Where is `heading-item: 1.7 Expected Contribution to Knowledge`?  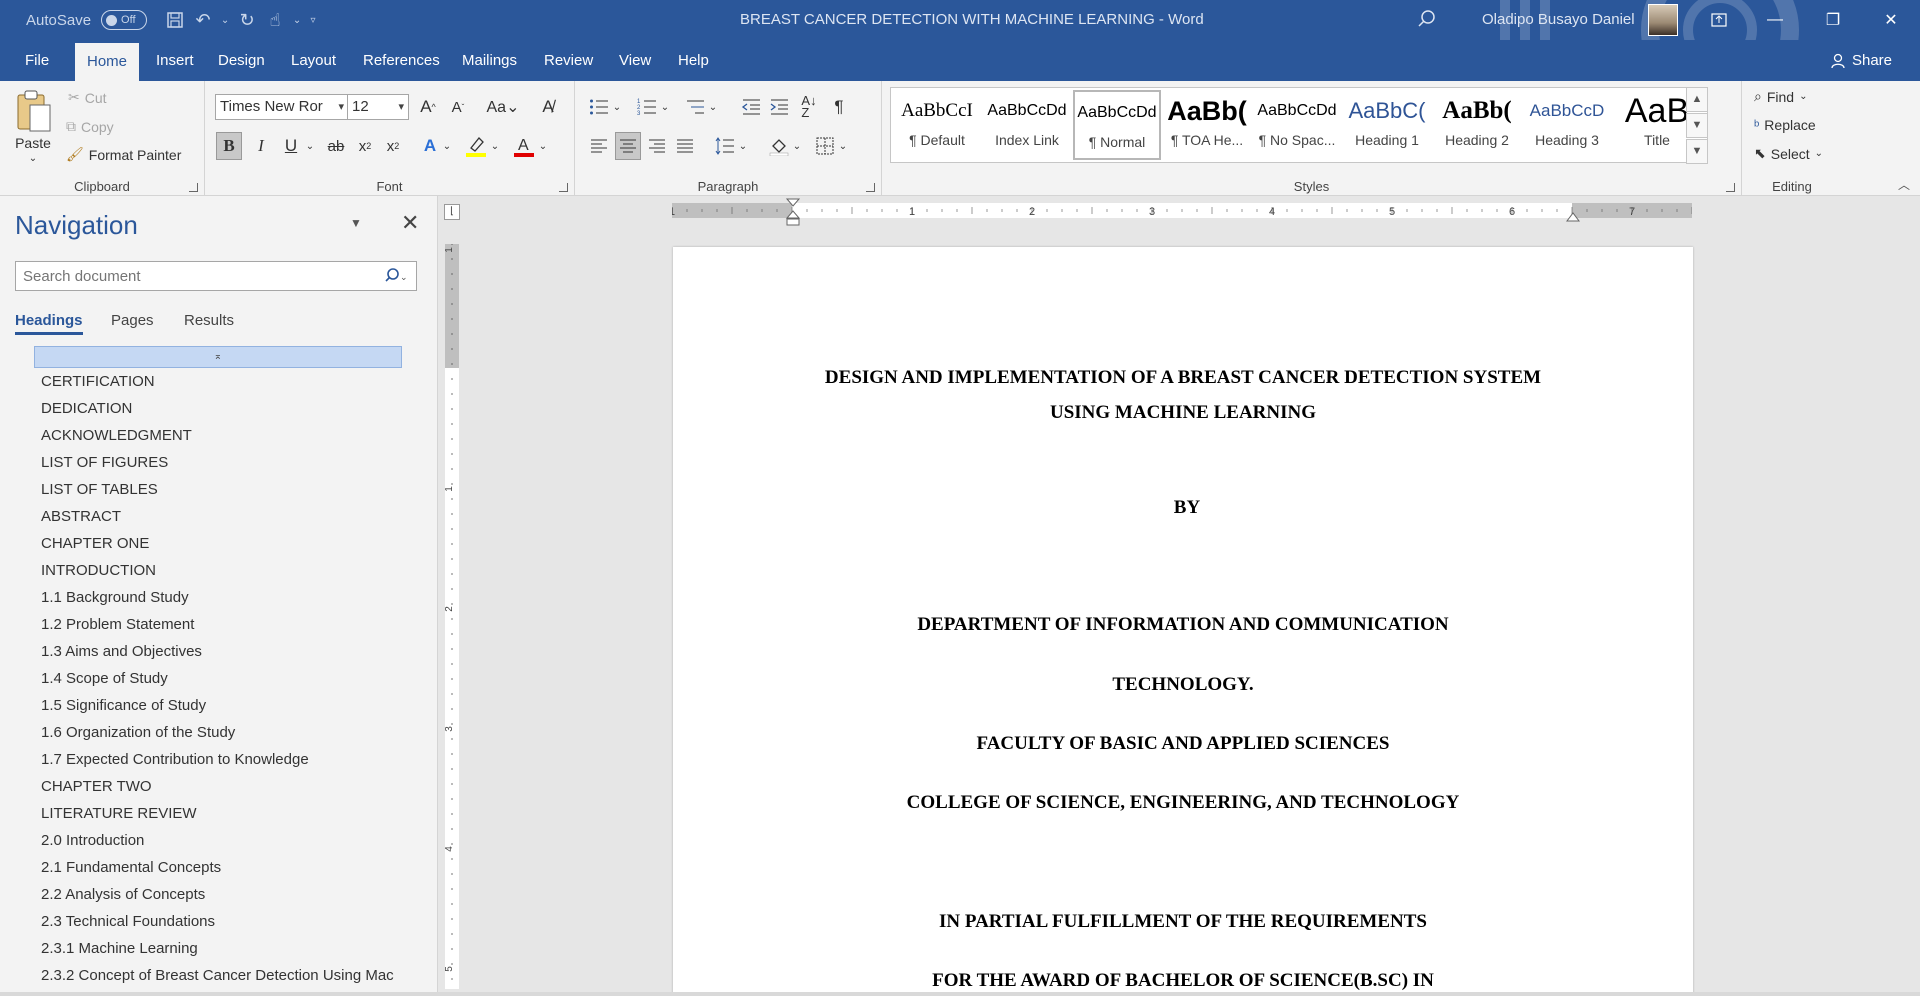
heading-item: 1.7 Expected Contribution to Knowledge is located at coordinates (175, 759).